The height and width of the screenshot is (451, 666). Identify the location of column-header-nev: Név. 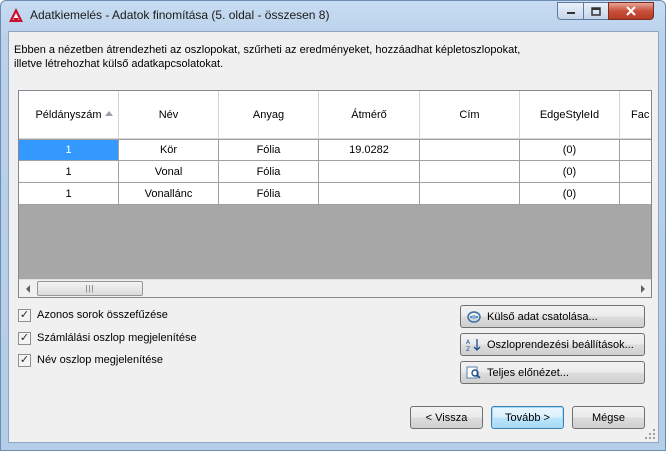
(169, 114).